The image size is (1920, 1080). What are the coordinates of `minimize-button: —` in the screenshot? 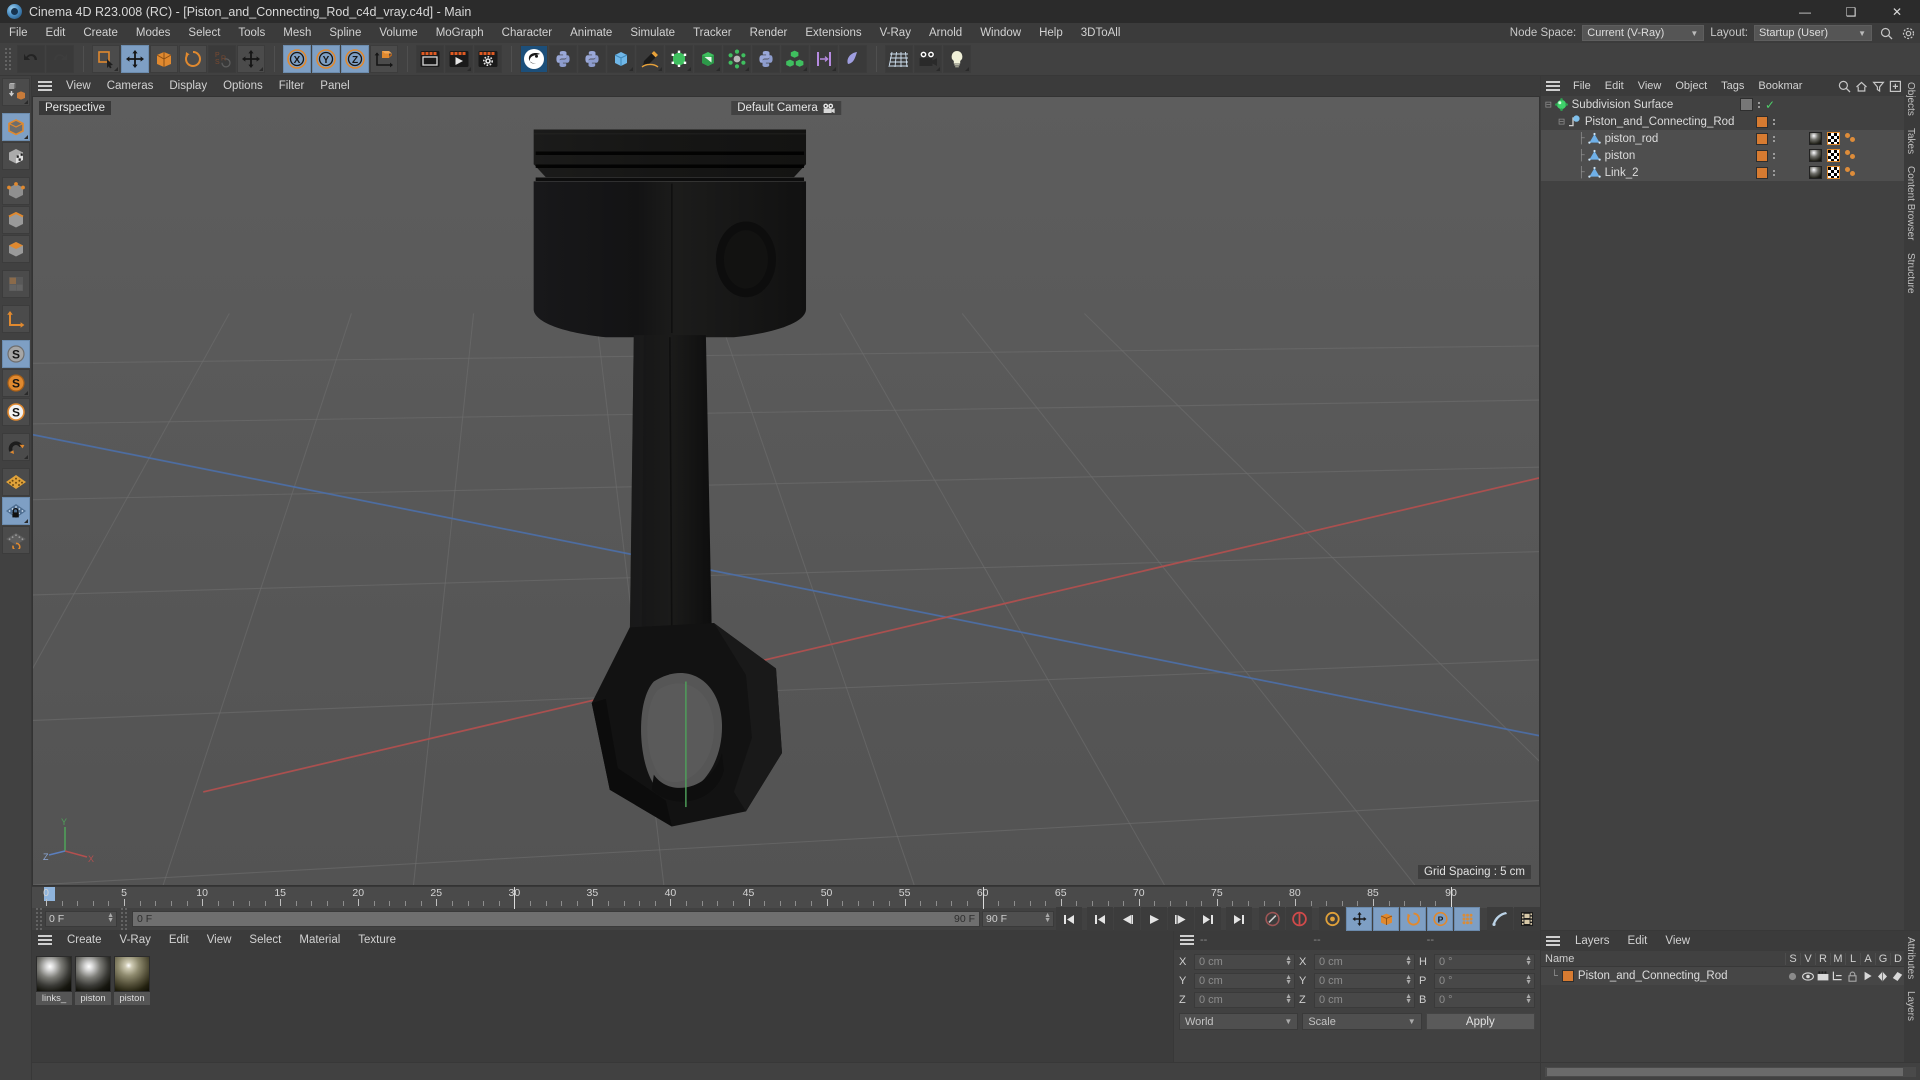 It's located at (1805, 11).